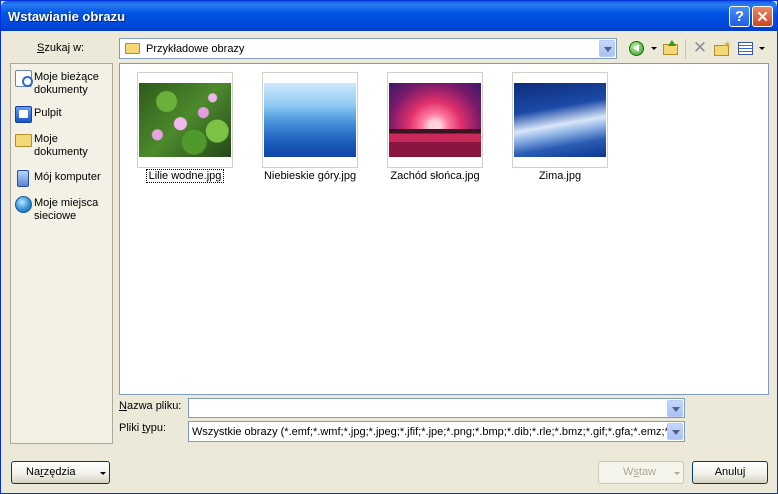  Describe the element at coordinates (435, 176) in the screenshot. I see `file-name: Zachód słońca.jpg` at that location.